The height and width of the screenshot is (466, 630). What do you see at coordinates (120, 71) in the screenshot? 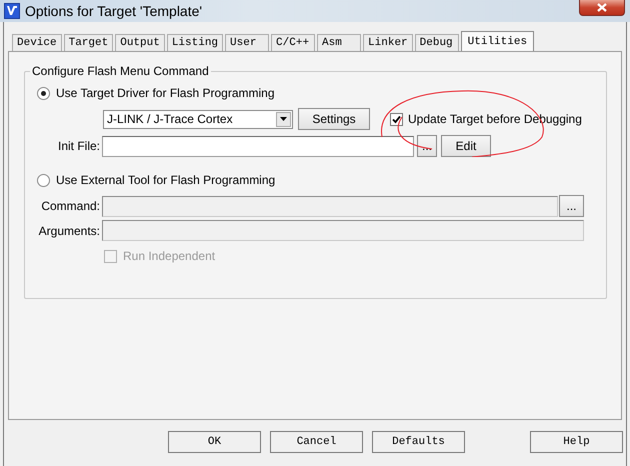
I see `group-title: Configure Flash Menu Command` at bounding box center [120, 71].